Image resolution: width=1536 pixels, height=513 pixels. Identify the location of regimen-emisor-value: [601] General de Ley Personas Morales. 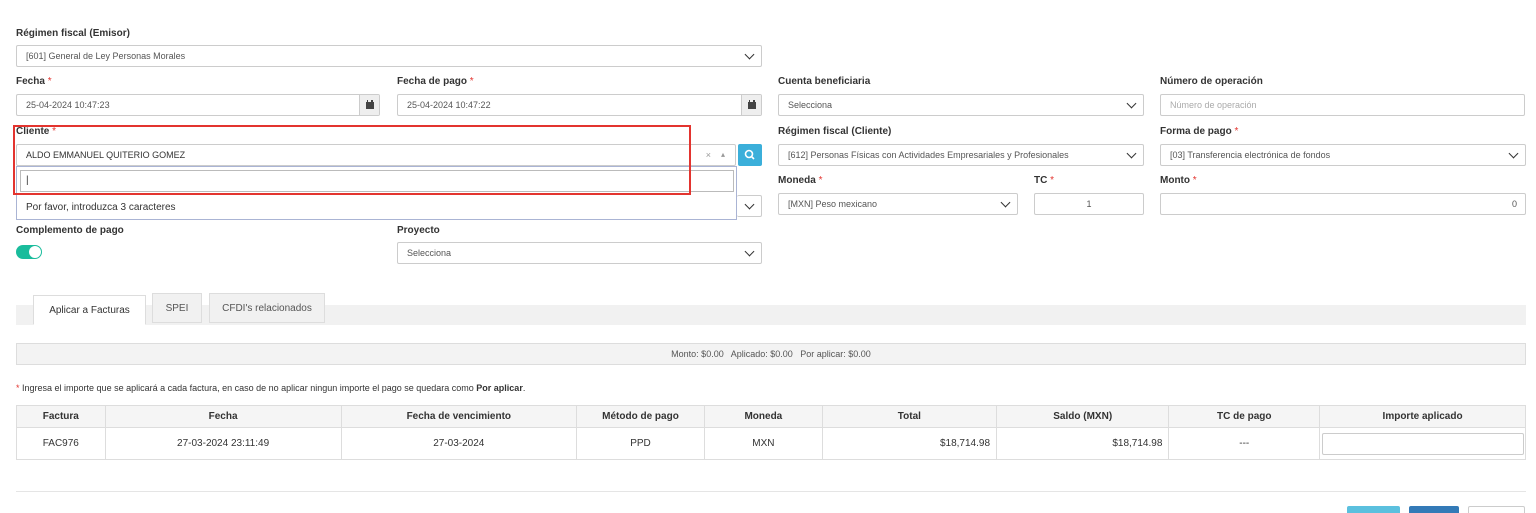
(106, 56).